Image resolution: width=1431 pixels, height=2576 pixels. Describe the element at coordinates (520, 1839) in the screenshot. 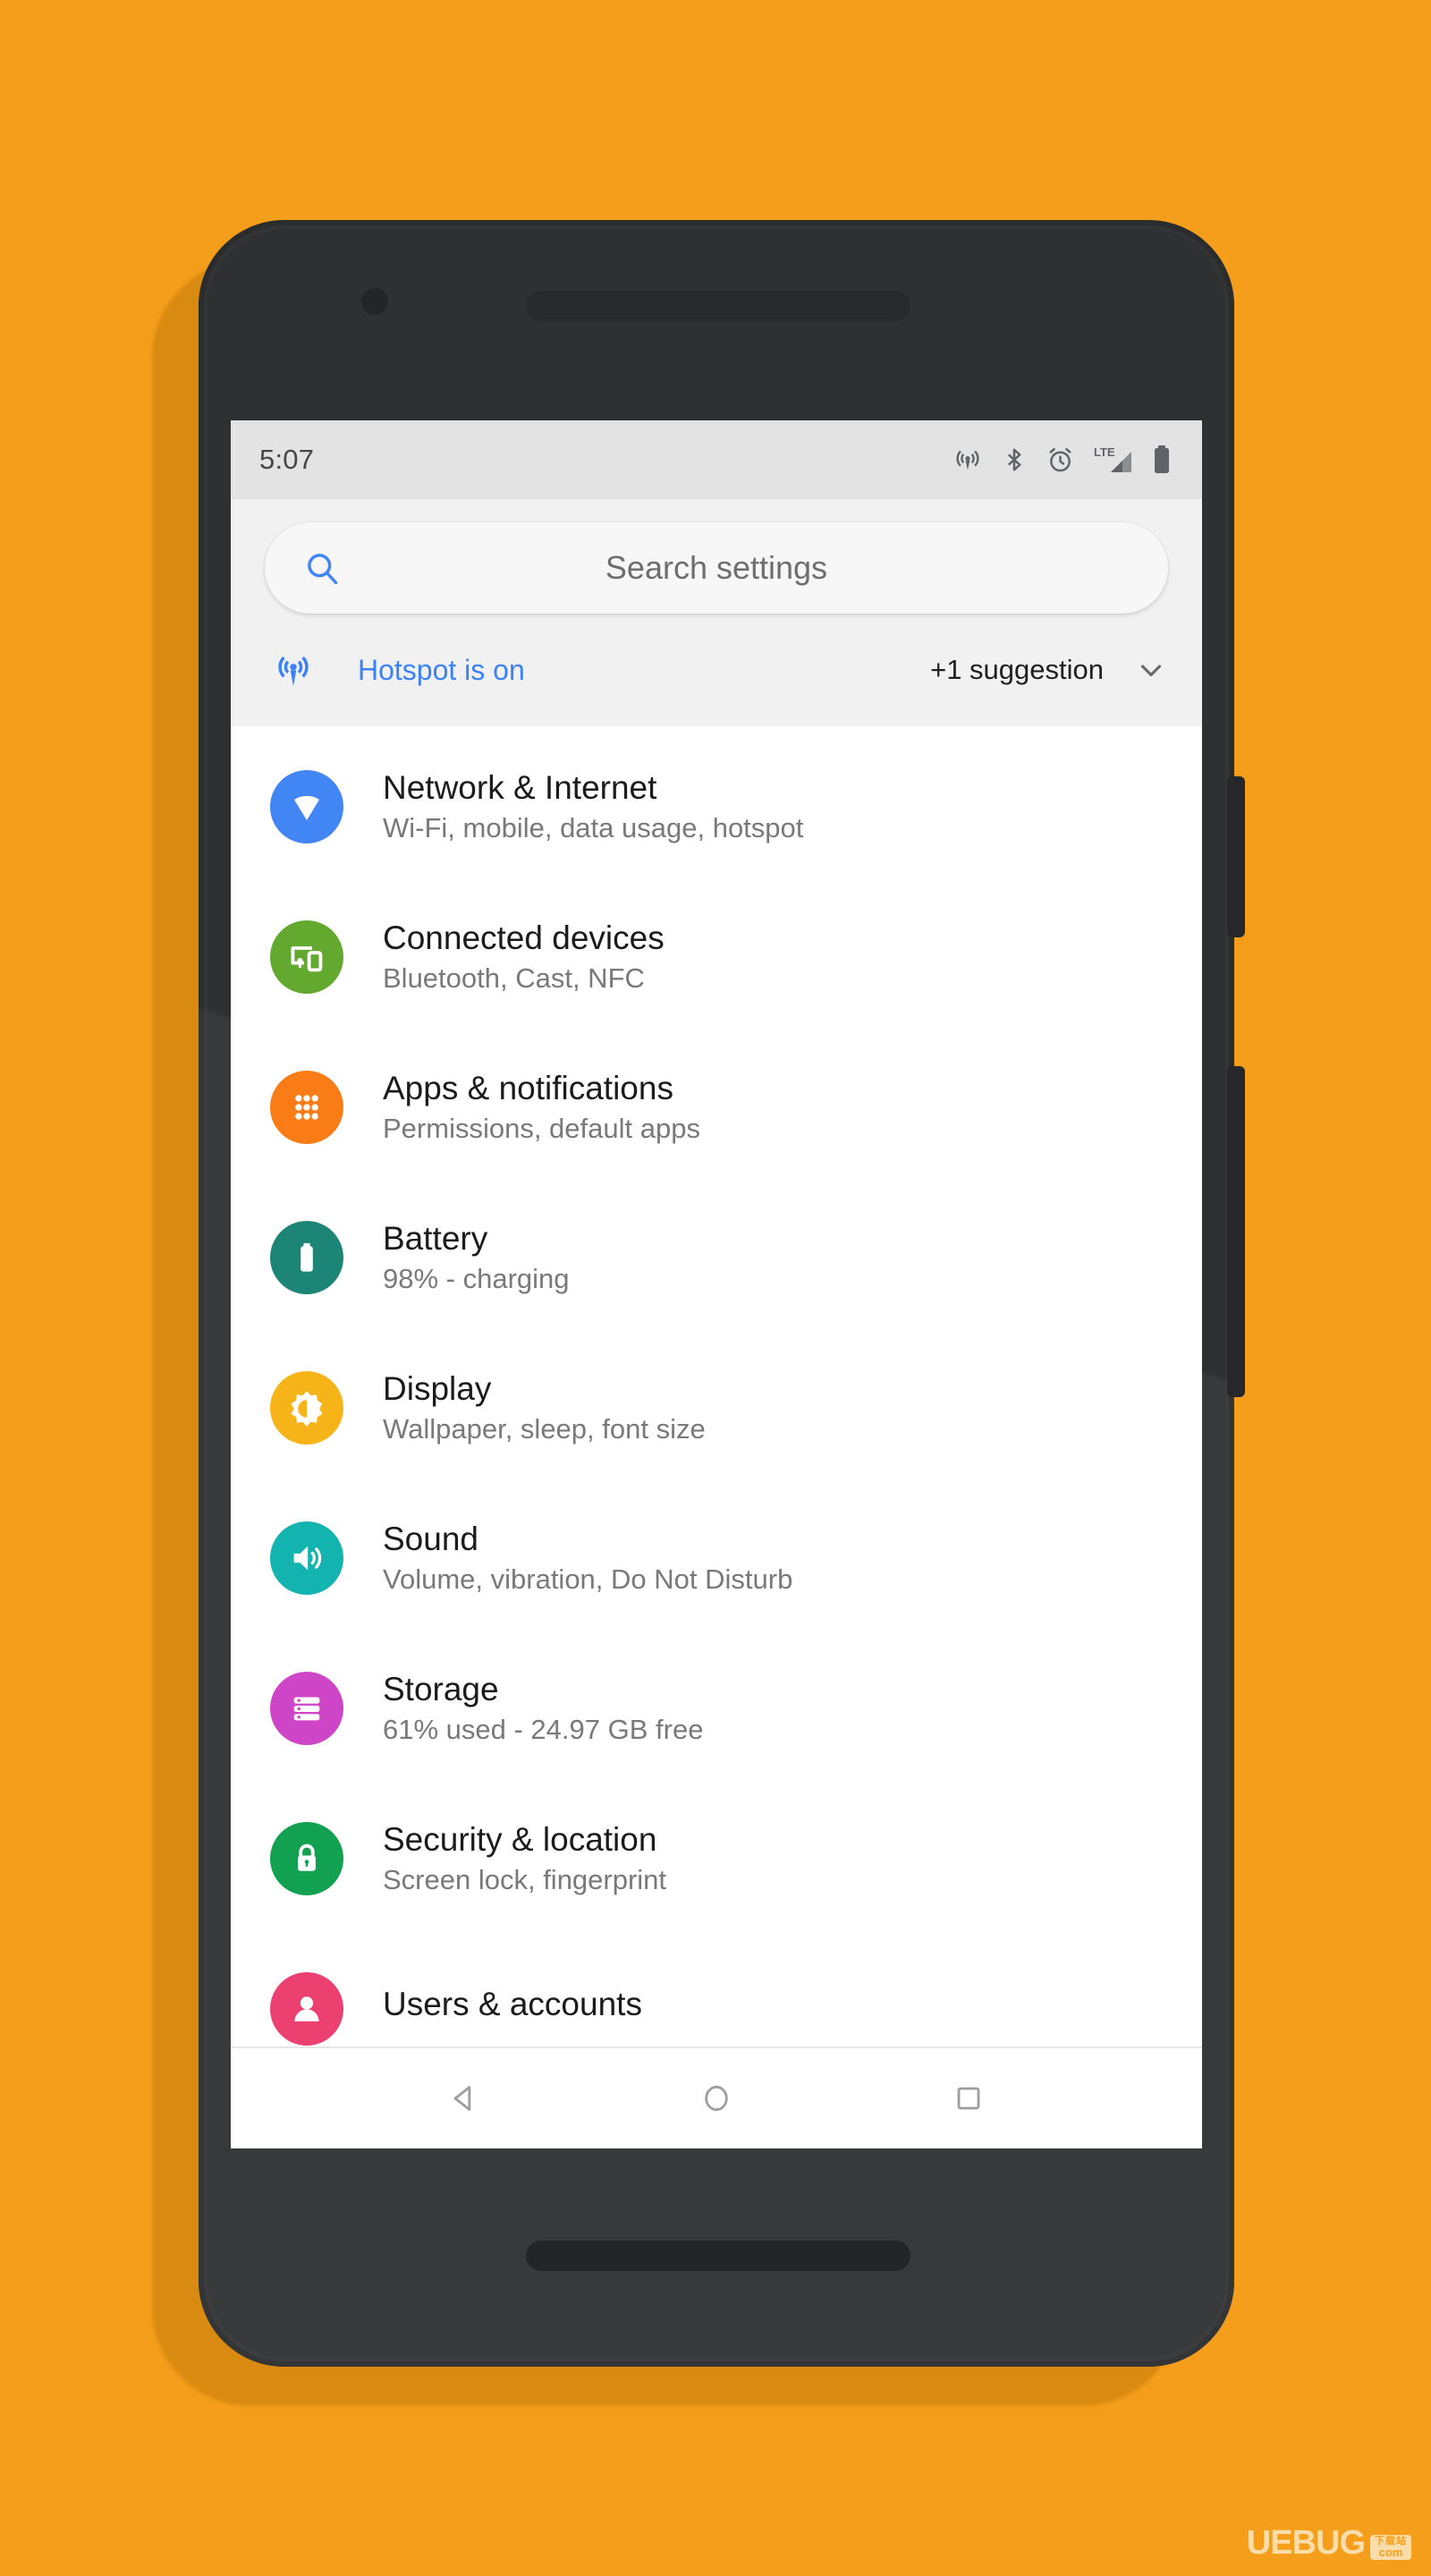

I see `settings-item-title: Security & location` at that location.